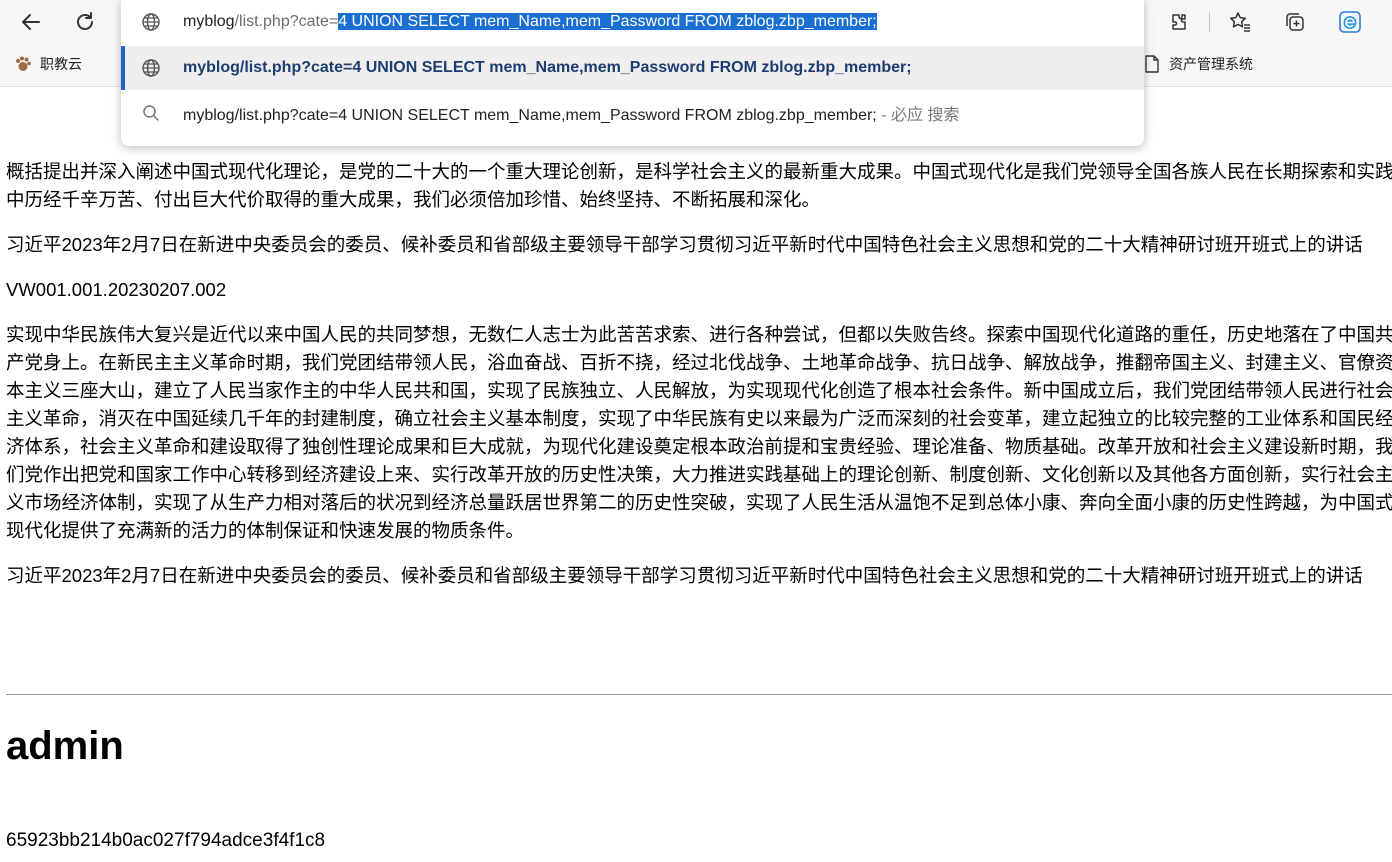 This screenshot has width=1392, height=862. What do you see at coordinates (151, 113) in the screenshot?
I see `search-icon` at bounding box center [151, 113].